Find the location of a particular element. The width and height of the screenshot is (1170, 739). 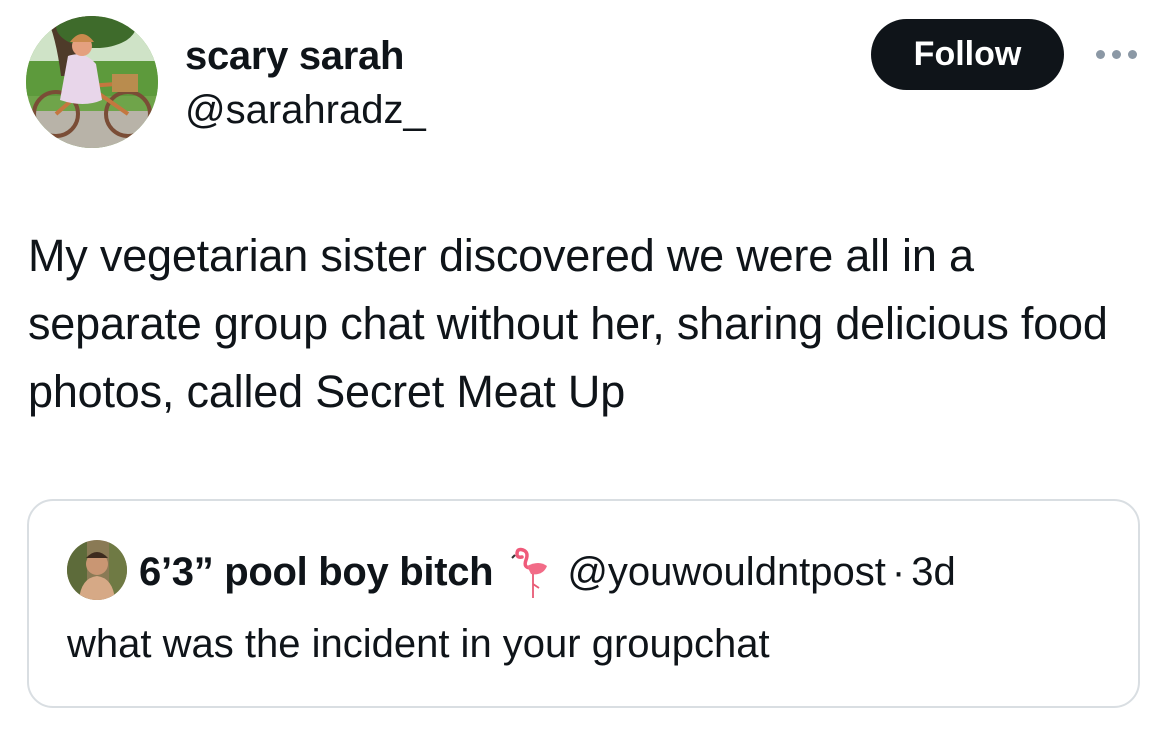

avatar-image is located at coordinates (92, 82).